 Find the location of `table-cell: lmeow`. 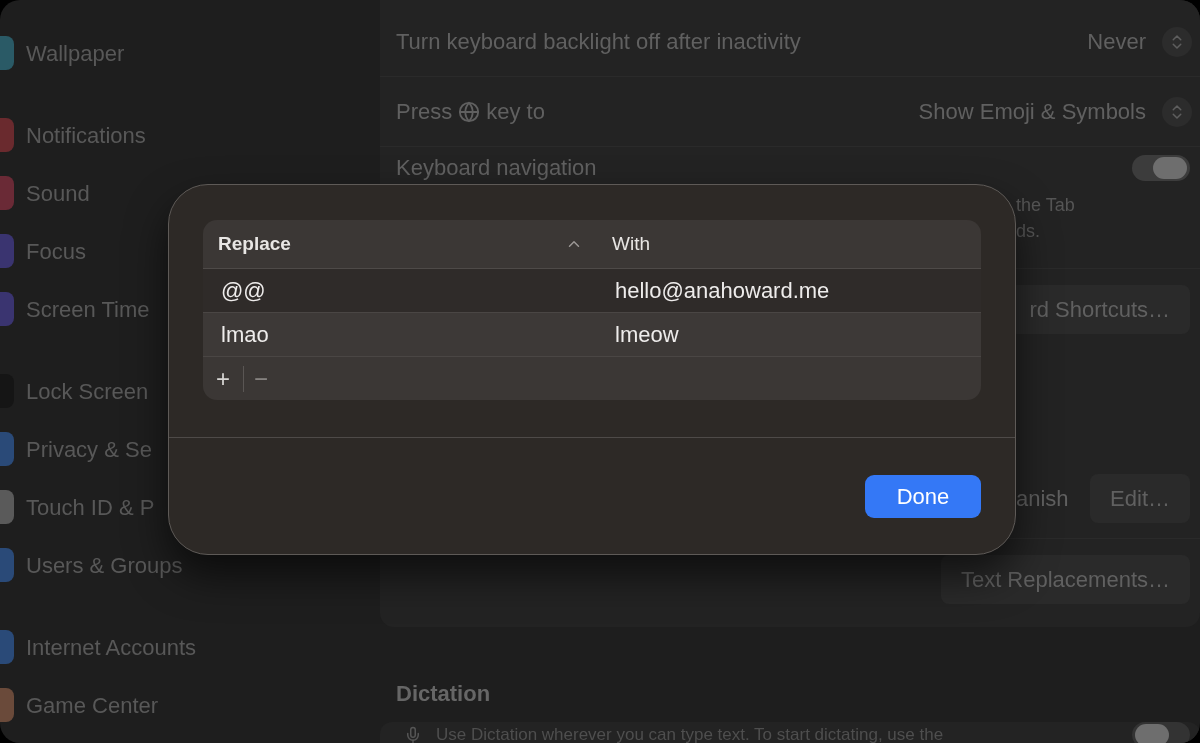

table-cell: lmeow is located at coordinates (638, 334).